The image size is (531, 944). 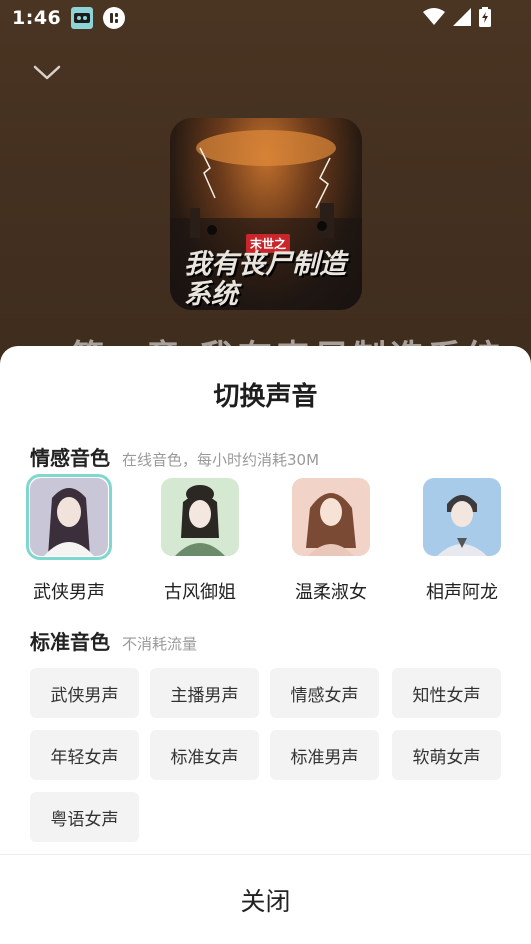 What do you see at coordinates (160, 644) in the screenshot?
I see `standard-voices-subtitle: 不消耗流量` at bounding box center [160, 644].